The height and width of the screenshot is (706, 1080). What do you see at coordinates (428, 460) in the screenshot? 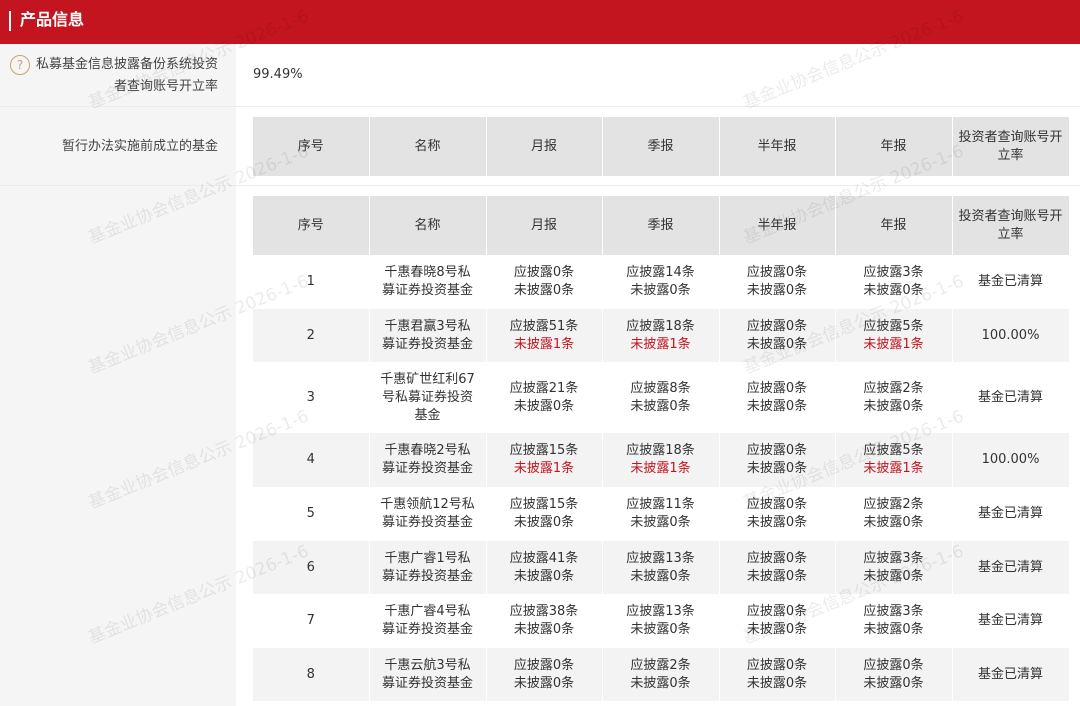
I see `fund-name: 千惠春晓2号私募证券投资基金` at bounding box center [428, 460].